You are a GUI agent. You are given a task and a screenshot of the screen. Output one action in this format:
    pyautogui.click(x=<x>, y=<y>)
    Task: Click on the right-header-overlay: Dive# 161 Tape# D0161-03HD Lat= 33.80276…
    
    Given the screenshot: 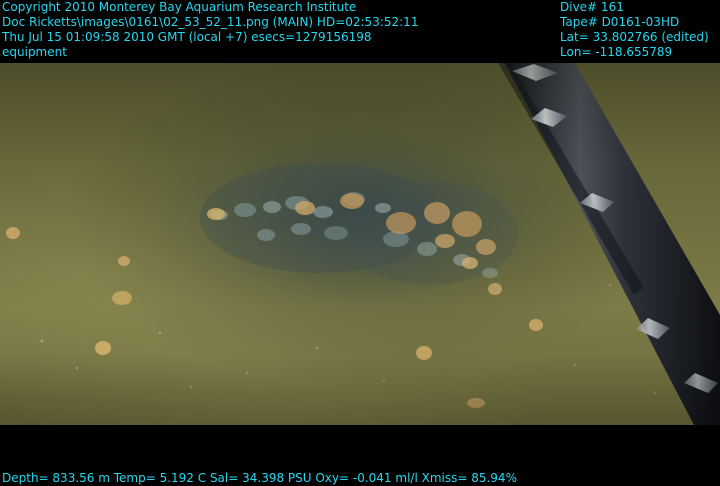 What is the action you would take?
    pyautogui.click(x=634, y=30)
    